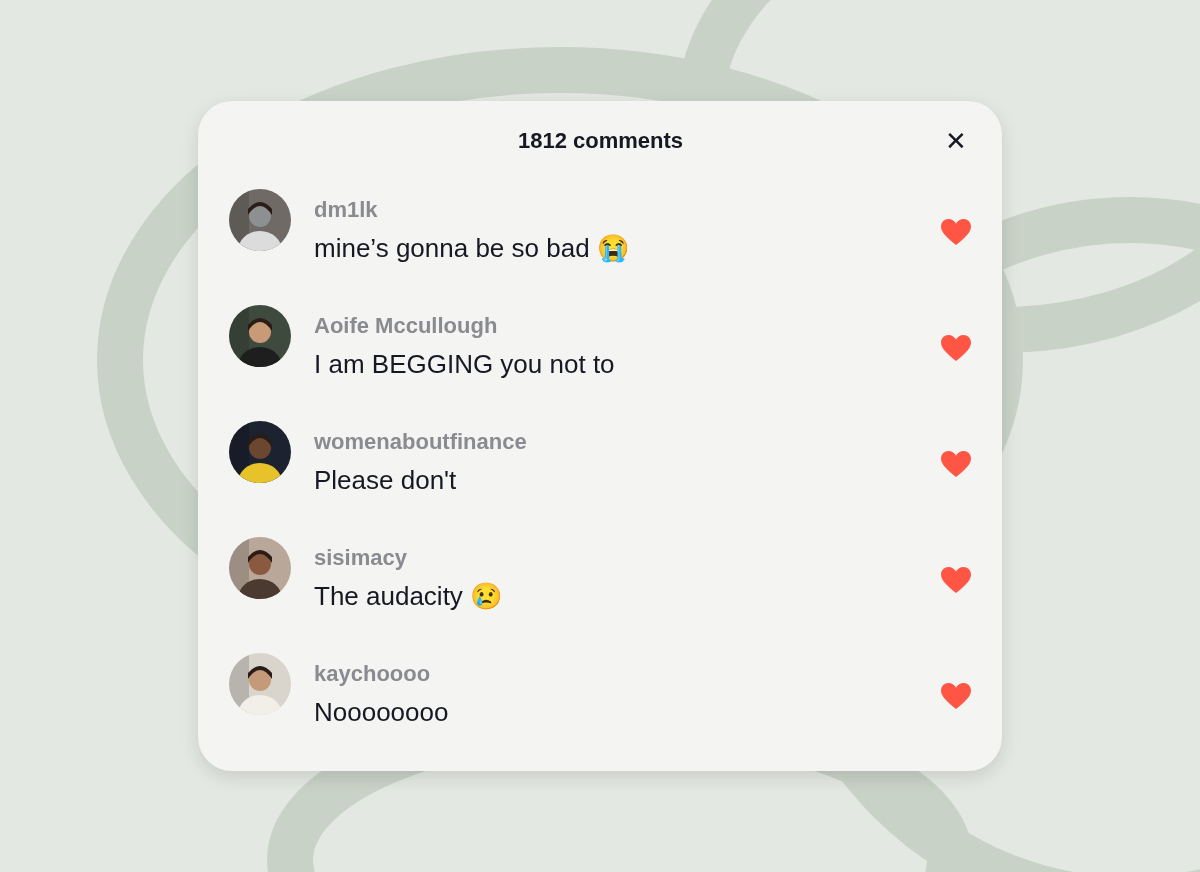 The width and height of the screenshot is (1200, 872). What do you see at coordinates (471, 248) in the screenshot?
I see `comment-text: mine’s gonna be so bad 😭` at bounding box center [471, 248].